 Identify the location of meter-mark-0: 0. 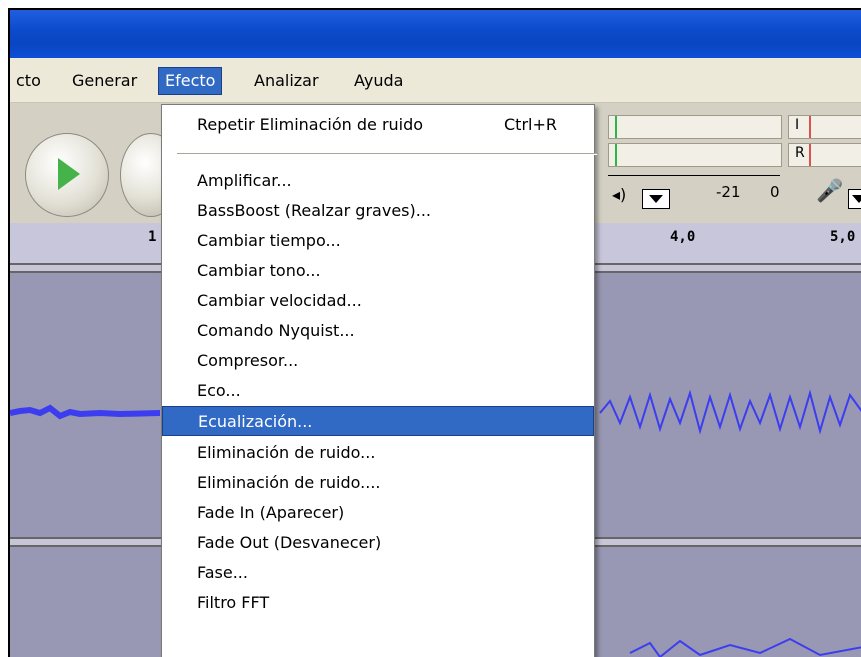
(775, 192).